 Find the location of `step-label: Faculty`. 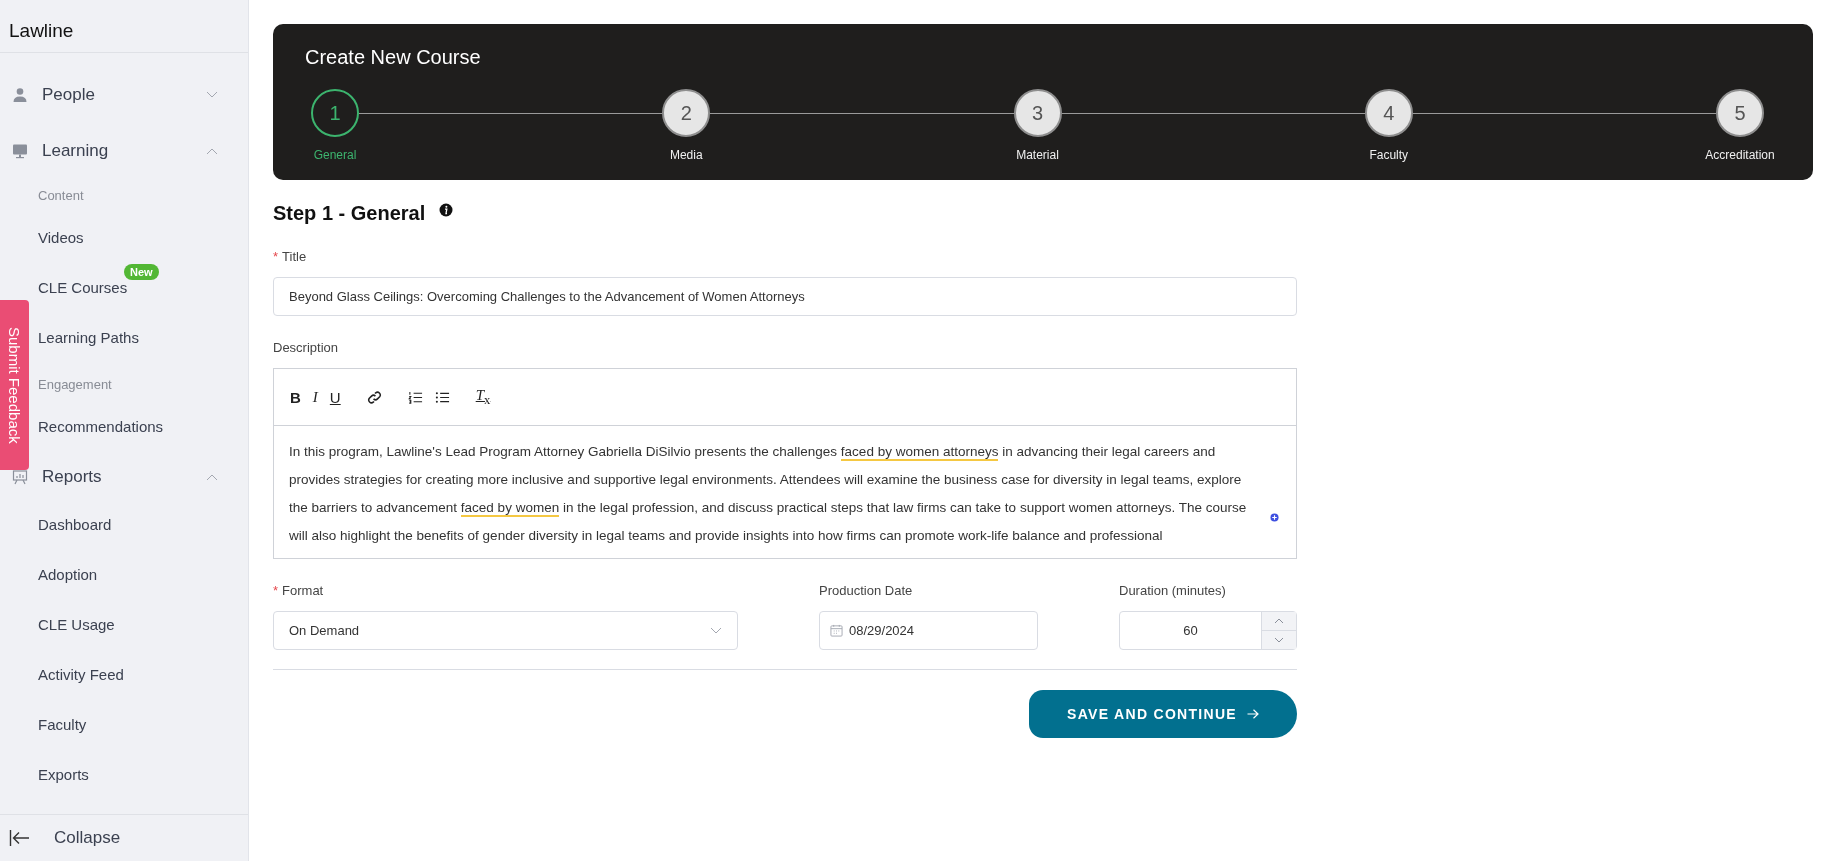

step-label: Faculty is located at coordinates (1389, 155).